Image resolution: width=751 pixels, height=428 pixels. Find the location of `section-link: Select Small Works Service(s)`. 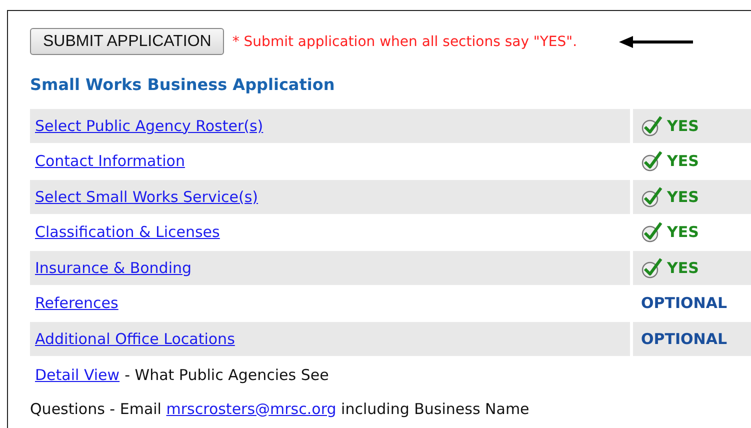

section-link: Select Small Works Service(s) is located at coordinates (146, 197).